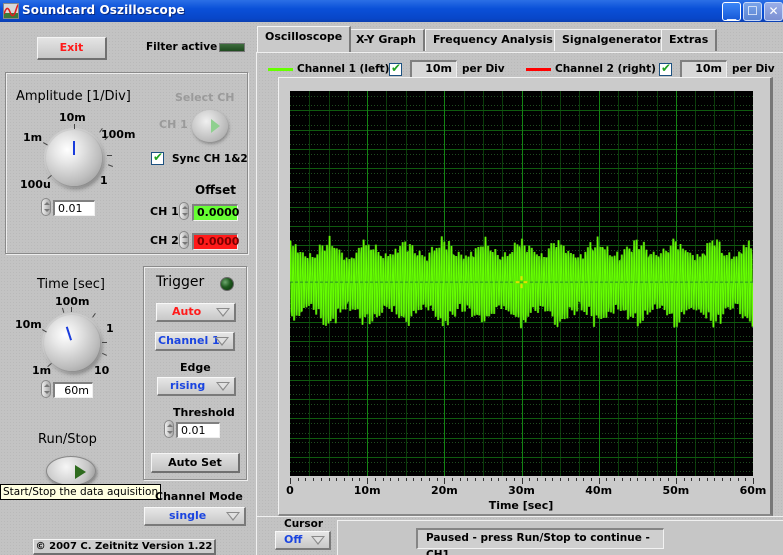  What do you see at coordinates (665, 68) in the screenshot?
I see `channel2-checkbox: ✔` at bounding box center [665, 68].